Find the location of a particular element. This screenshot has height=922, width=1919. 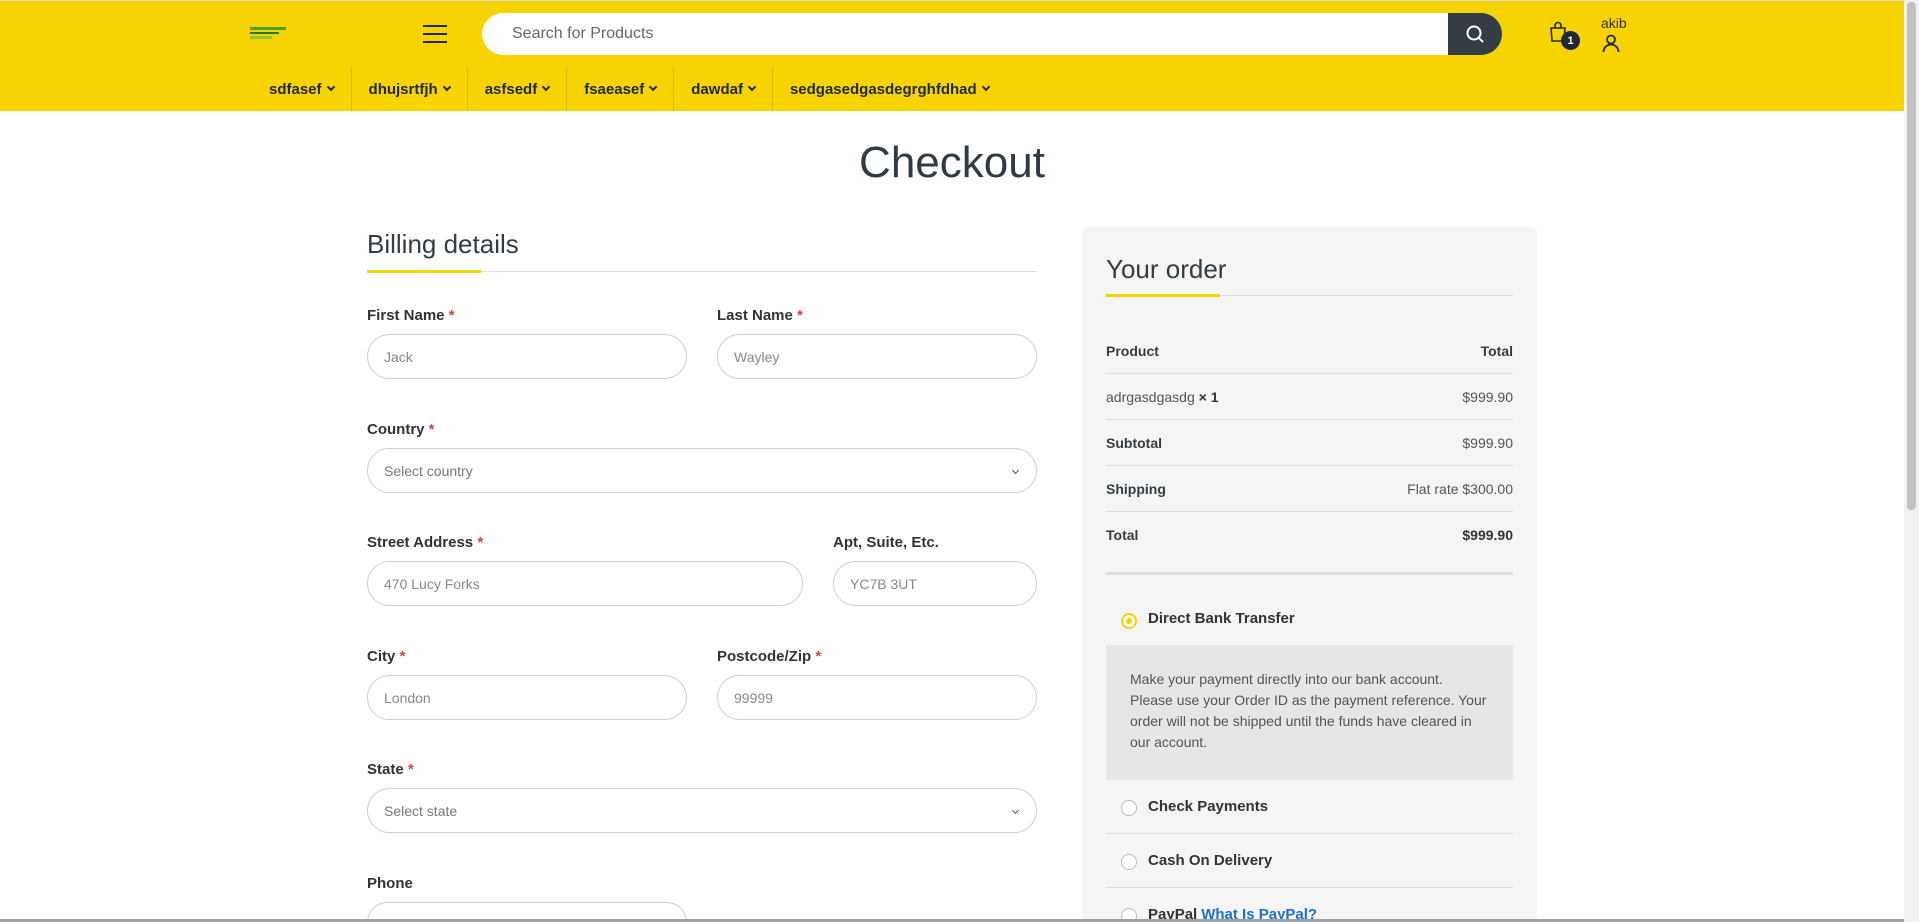

cart-button: 1 is located at coordinates (1565, 37).